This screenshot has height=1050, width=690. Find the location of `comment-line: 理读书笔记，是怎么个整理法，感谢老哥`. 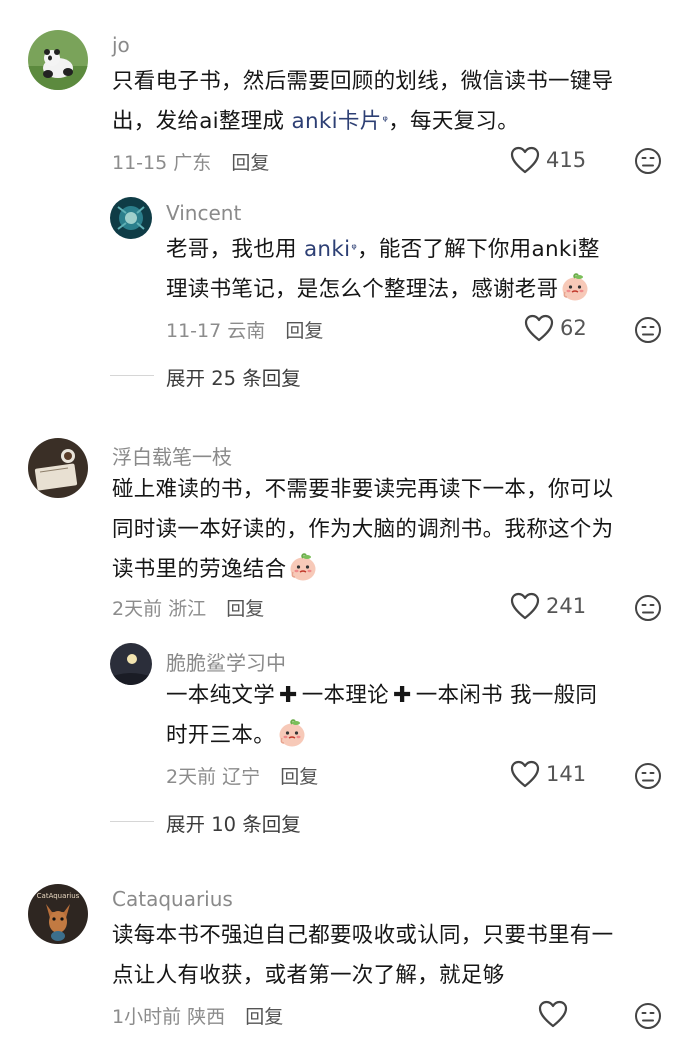

comment-line: 理读书笔记，是怎么个整理法，感谢老哥 is located at coordinates (383, 290).